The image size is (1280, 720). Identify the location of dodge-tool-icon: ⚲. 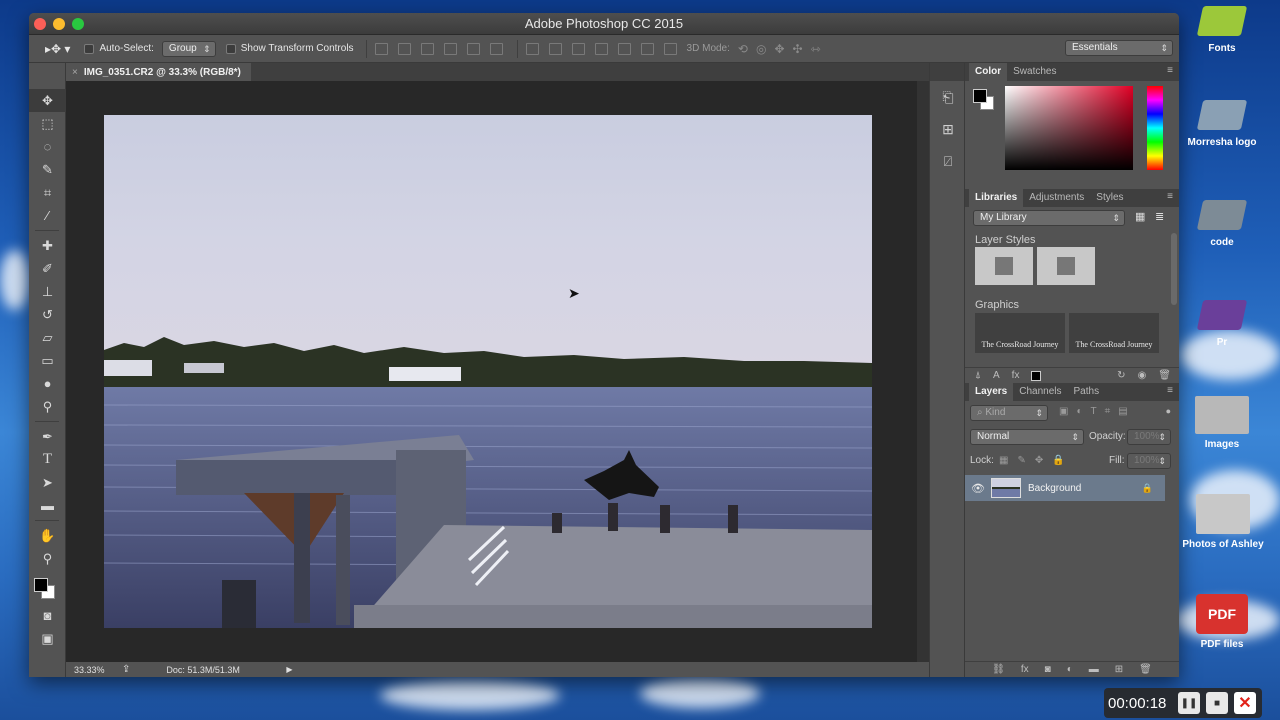
(47, 406).